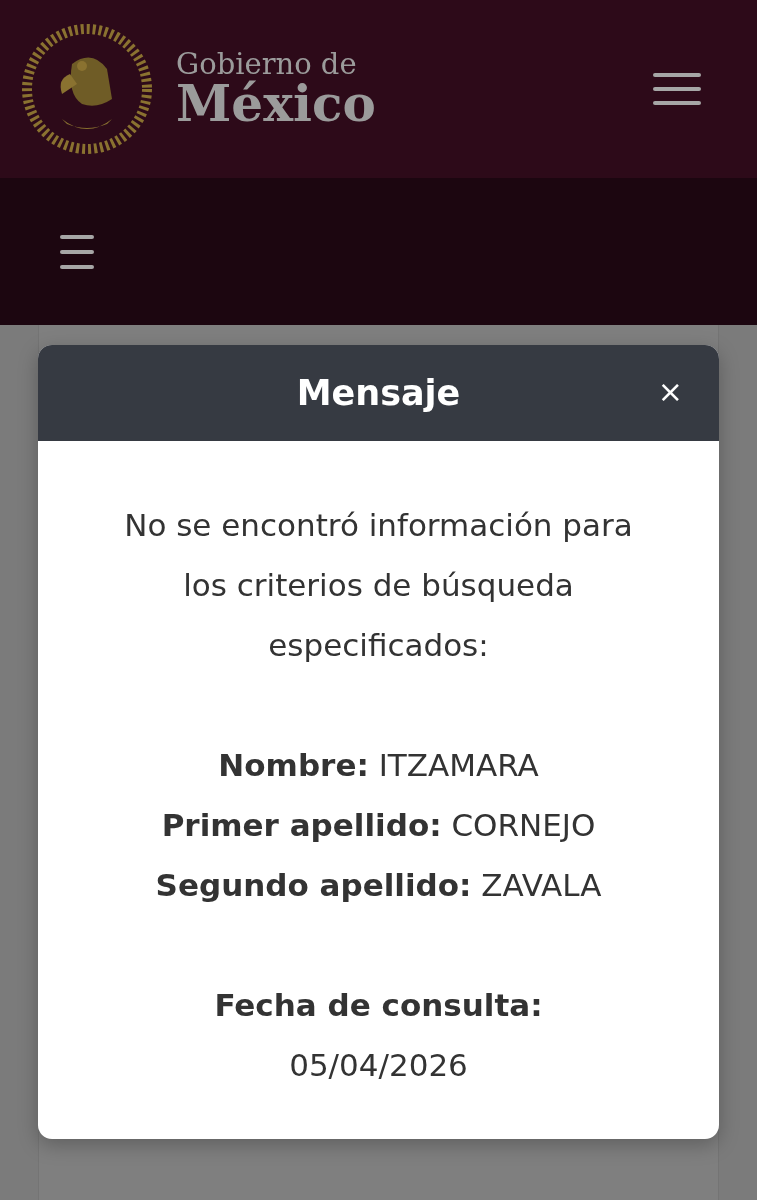  Describe the element at coordinates (378, 885) in the screenshot. I see `criteria-line: Segundo apellido: ZAVALA` at that location.